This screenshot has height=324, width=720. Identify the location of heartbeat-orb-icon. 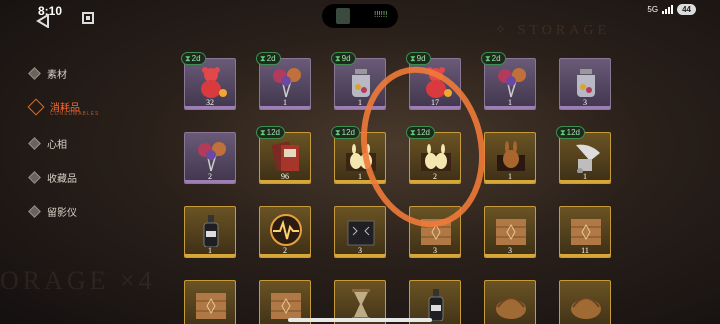
(286, 230).